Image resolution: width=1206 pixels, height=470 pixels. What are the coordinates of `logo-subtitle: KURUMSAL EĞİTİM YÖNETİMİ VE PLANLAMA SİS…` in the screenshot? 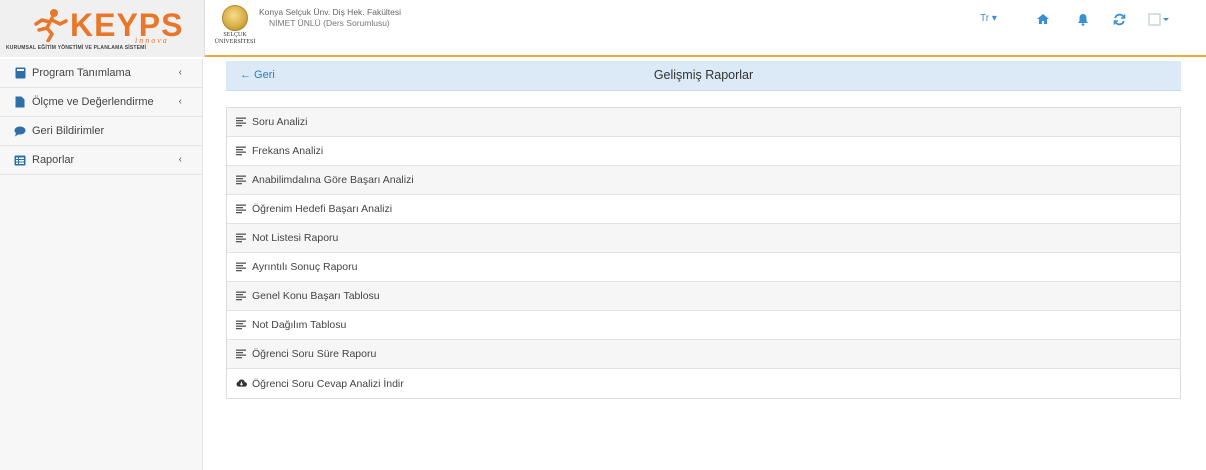 It's located at (76, 48).